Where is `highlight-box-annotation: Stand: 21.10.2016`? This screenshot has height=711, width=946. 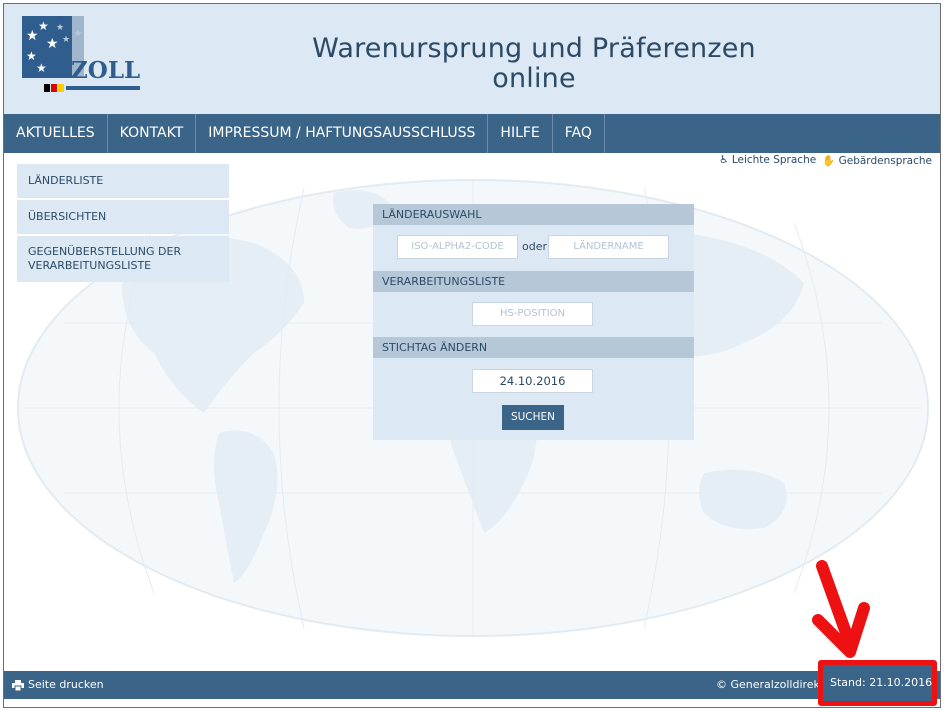
highlight-box-annotation: Stand: 21.10.2016 is located at coordinates (877, 683).